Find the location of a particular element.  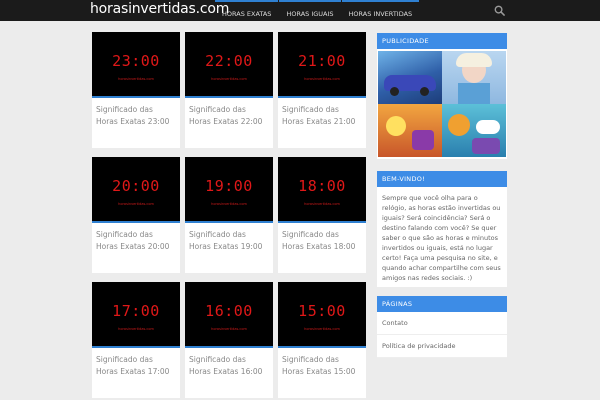

clock-time: 15:00 is located at coordinates (322, 311).